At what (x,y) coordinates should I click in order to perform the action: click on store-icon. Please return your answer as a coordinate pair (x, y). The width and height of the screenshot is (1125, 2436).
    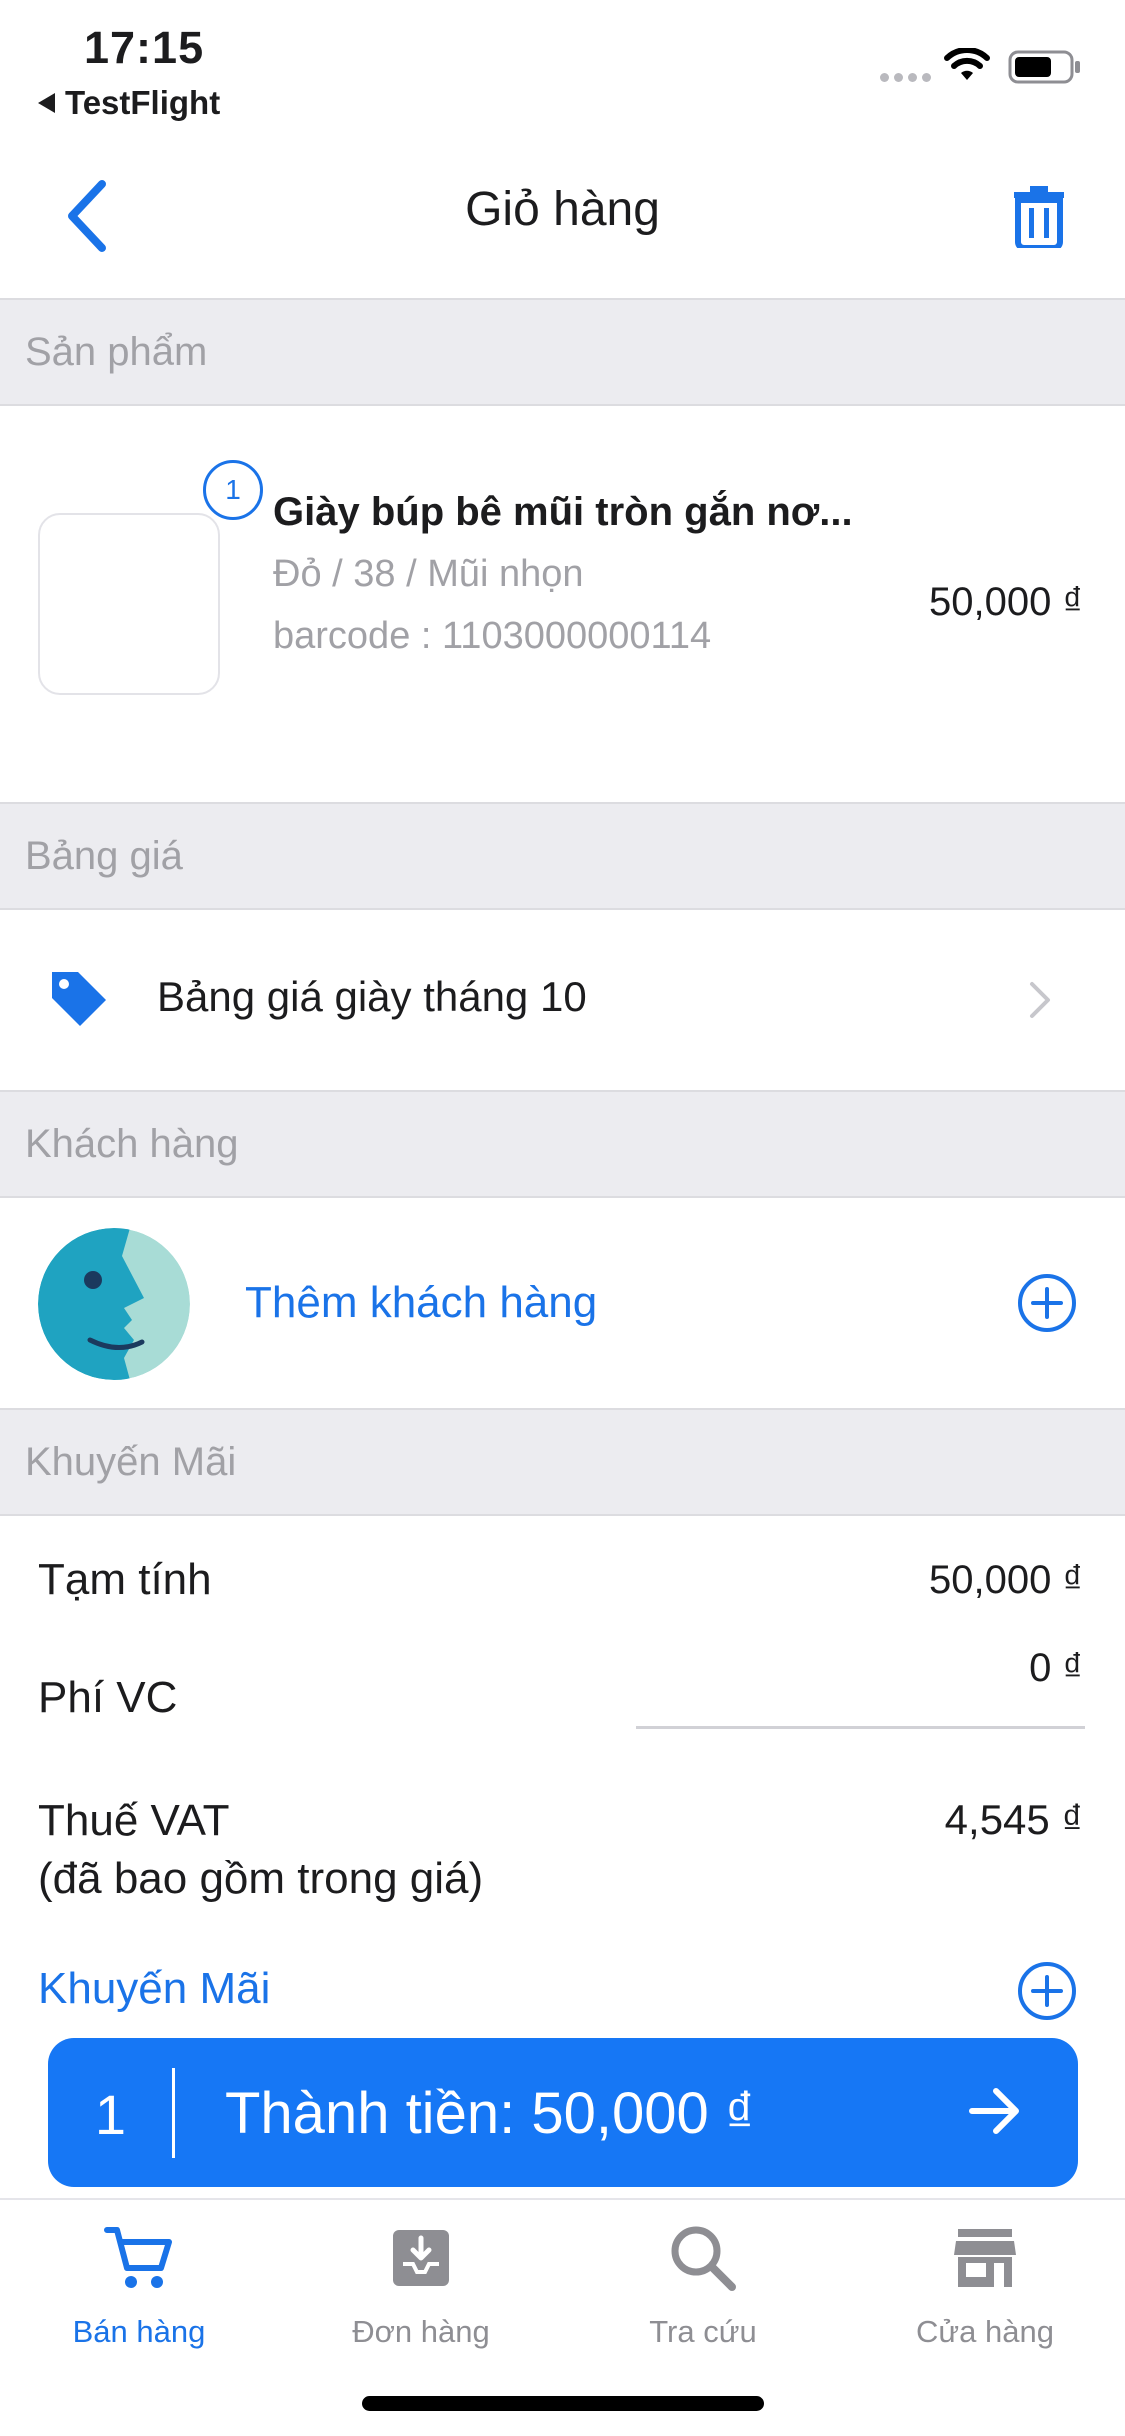
    Looking at the image, I should click on (985, 2258).